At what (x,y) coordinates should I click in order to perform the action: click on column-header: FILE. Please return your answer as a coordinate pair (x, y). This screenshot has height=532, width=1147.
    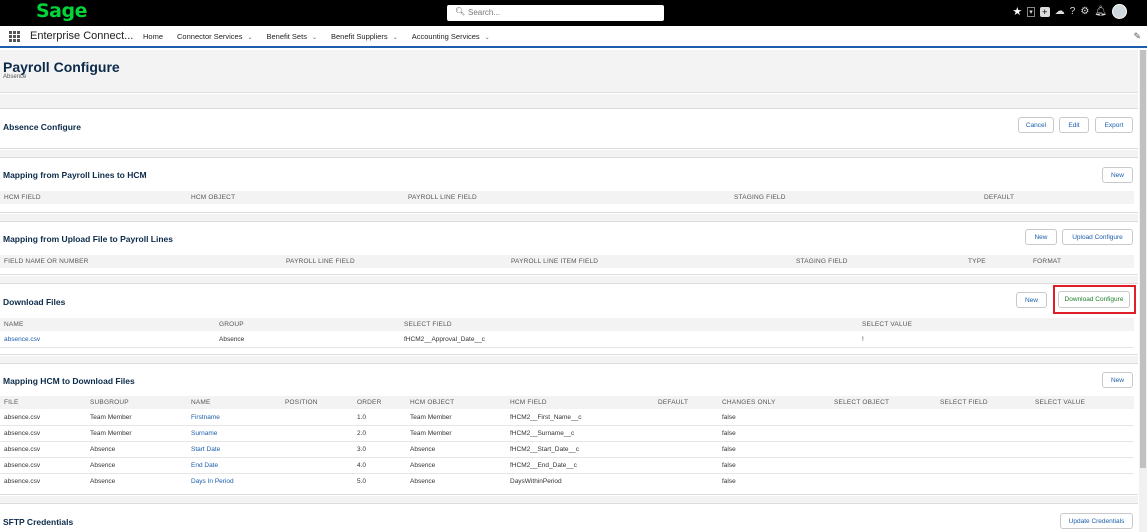
    Looking at the image, I should click on (11, 402).